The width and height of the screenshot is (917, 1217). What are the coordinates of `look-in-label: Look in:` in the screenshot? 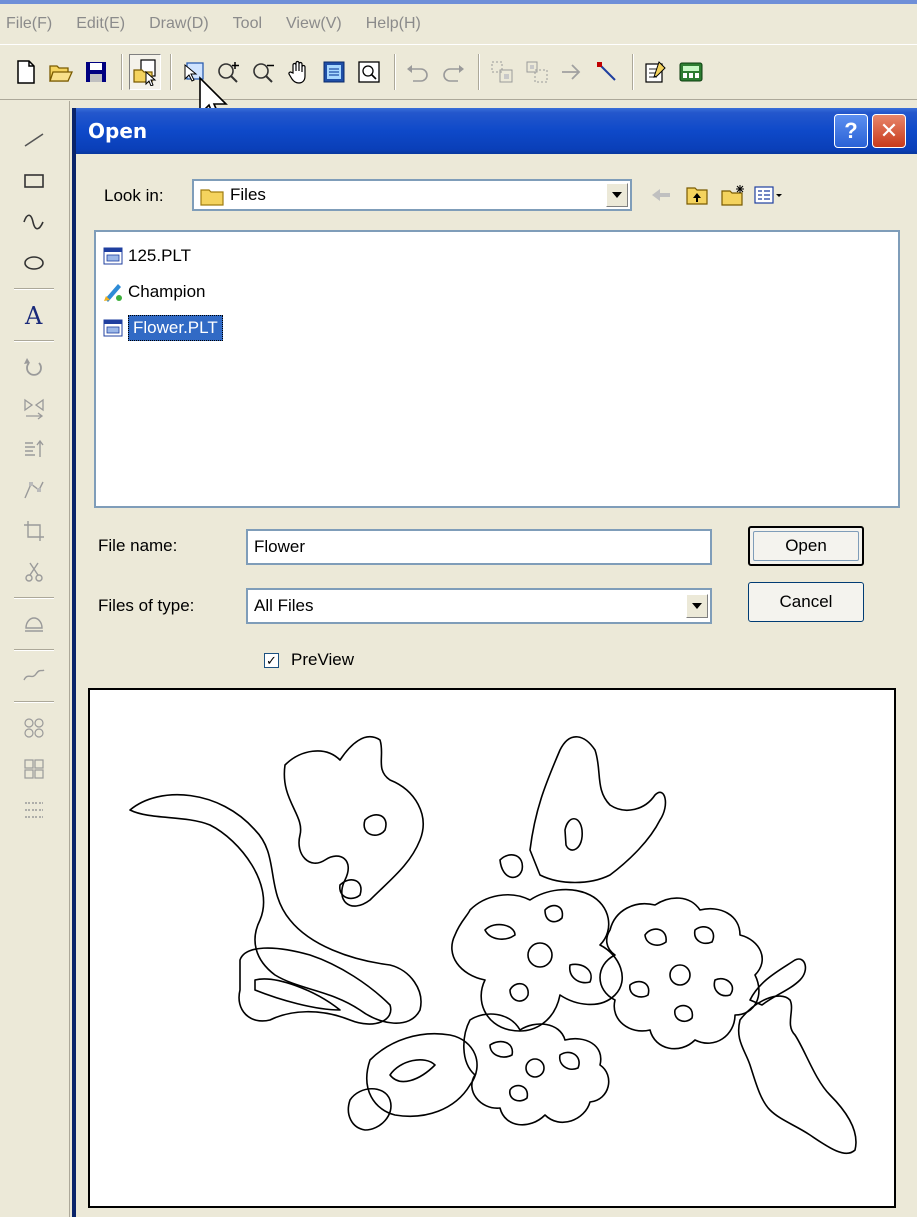 It's located at (134, 195).